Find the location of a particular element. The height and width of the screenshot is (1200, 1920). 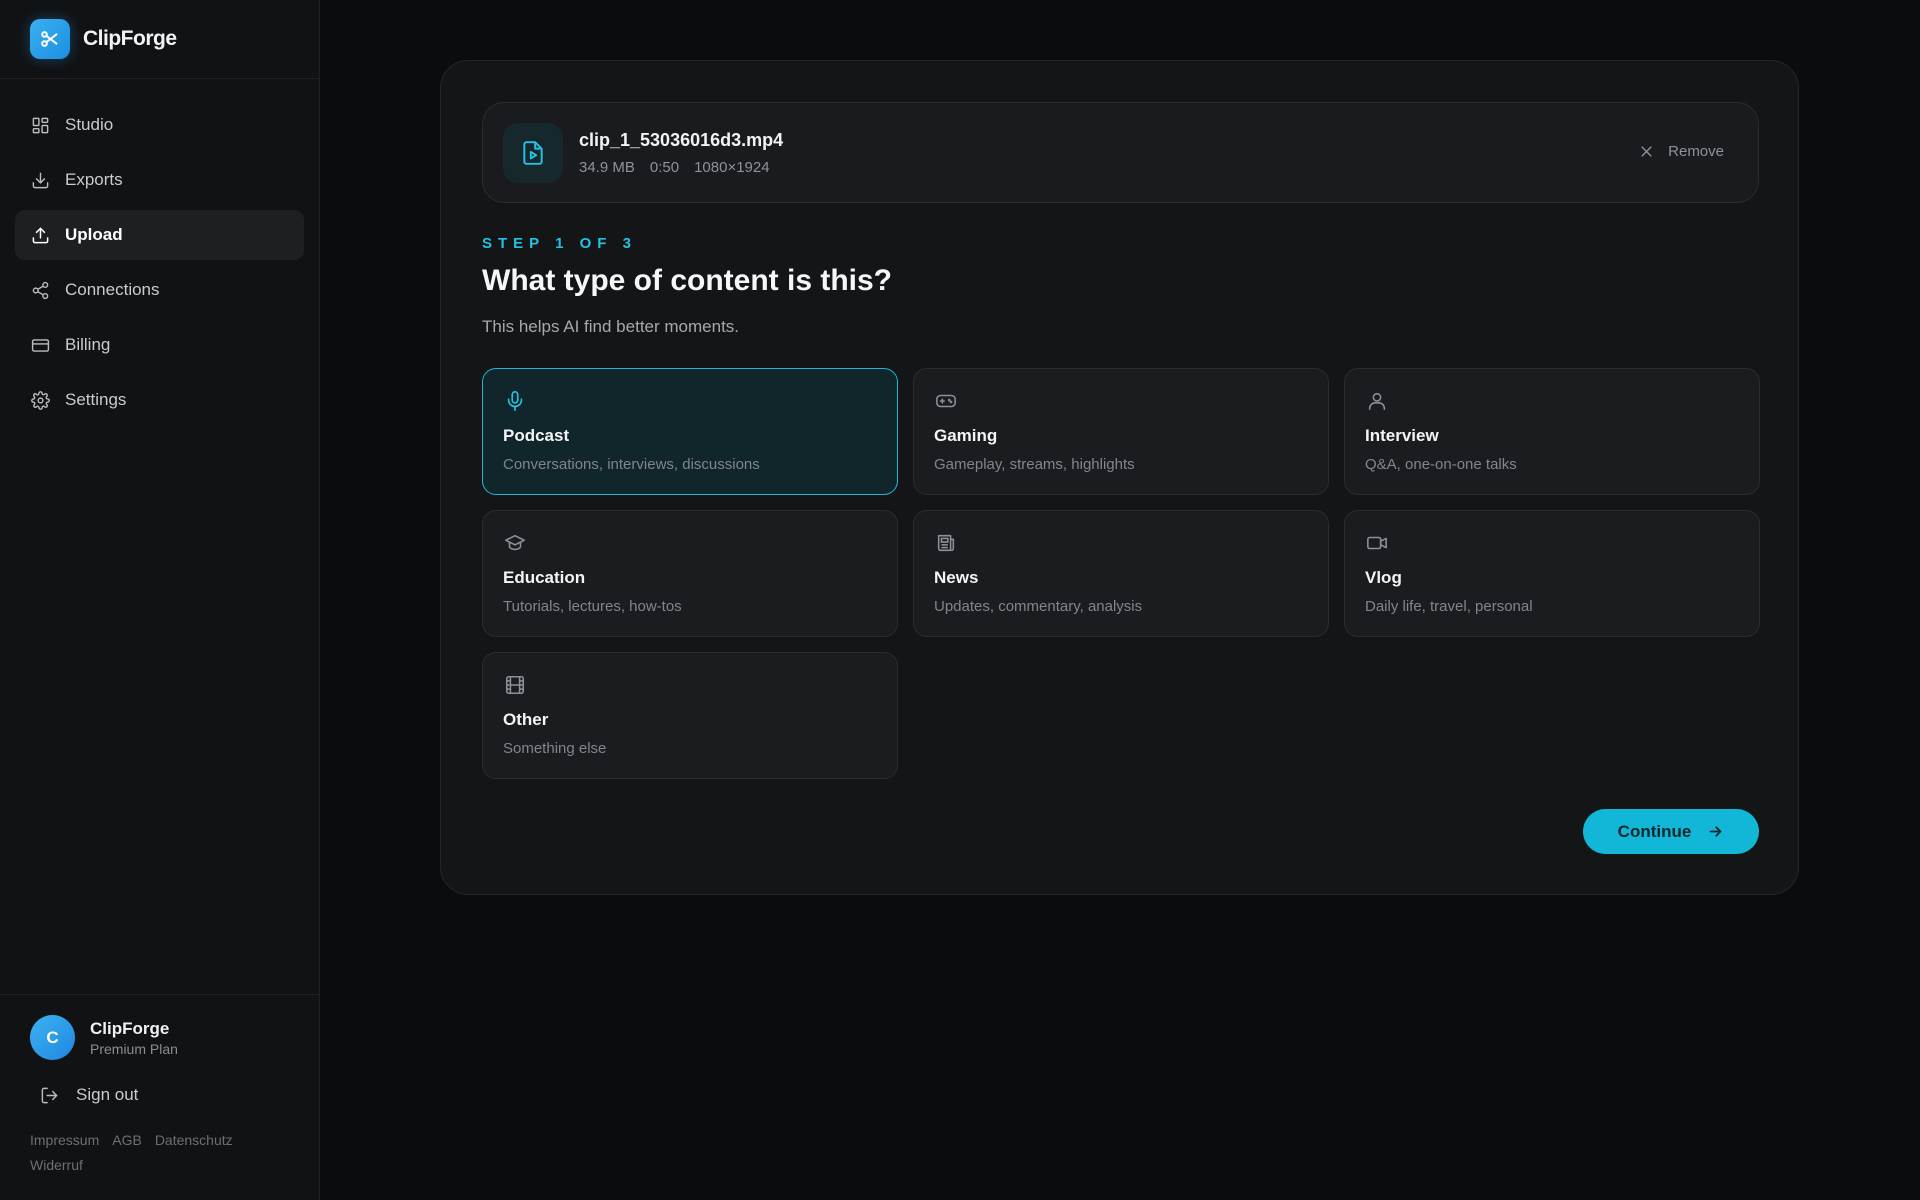

content-type-other: Other Something else is located at coordinates (690, 715).